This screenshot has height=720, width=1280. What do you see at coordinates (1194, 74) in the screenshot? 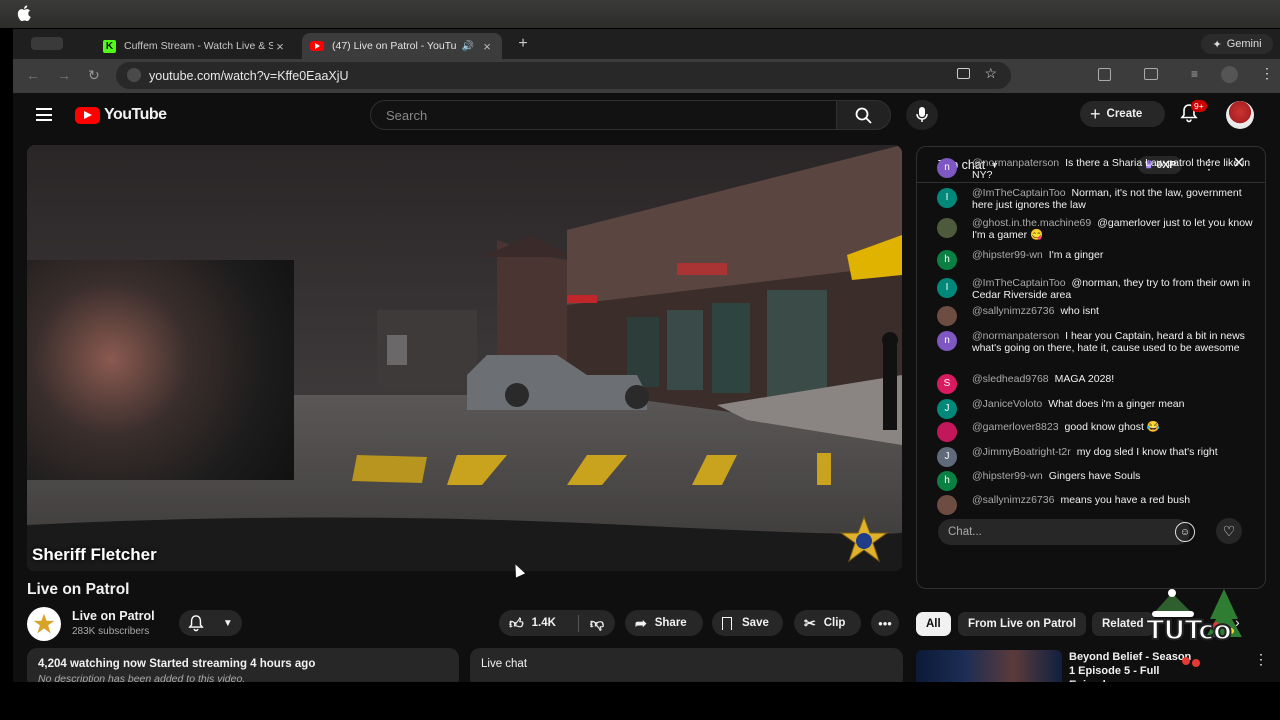
I see `reading-list-icon: ≡` at bounding box center [1194, 74].